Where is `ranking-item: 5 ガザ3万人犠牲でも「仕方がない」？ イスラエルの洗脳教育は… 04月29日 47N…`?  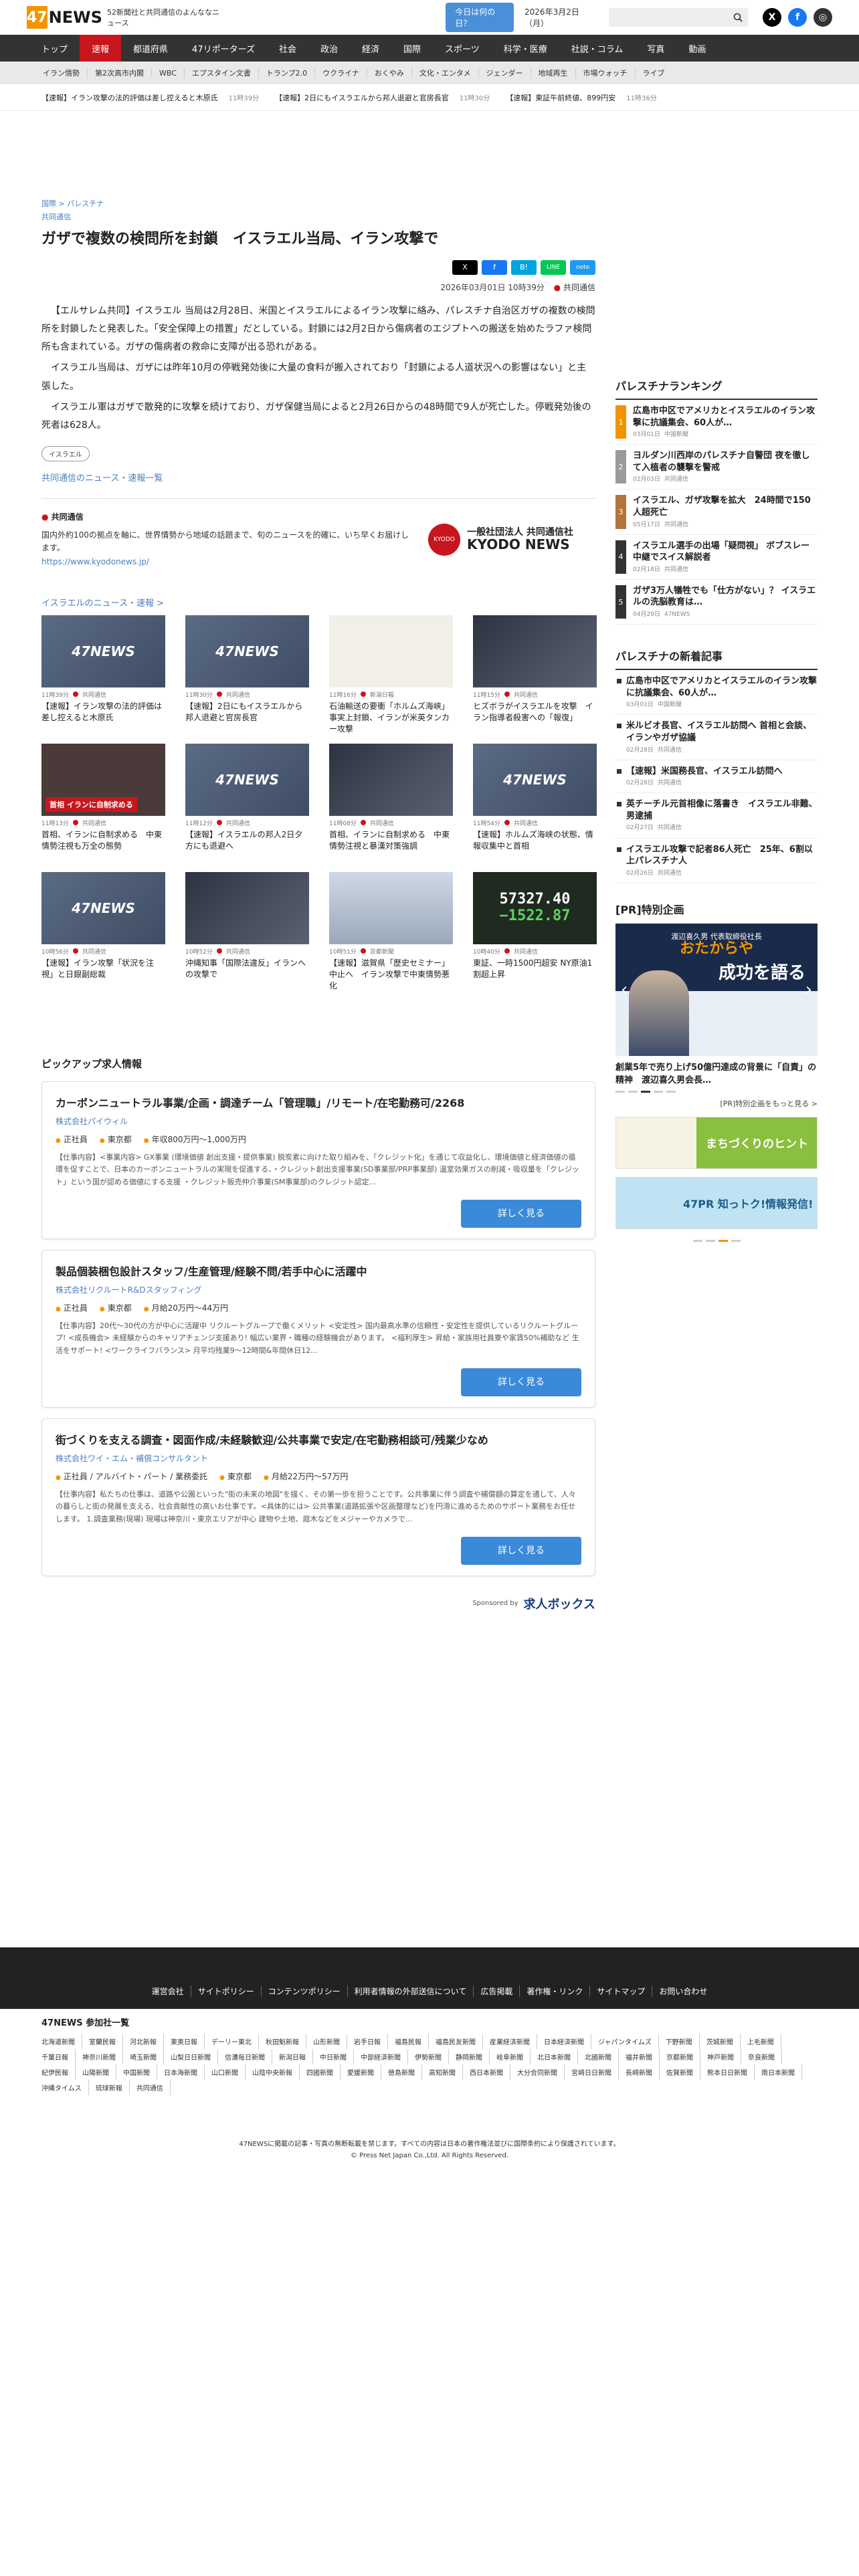 ranking-item: 5 ガザ3万人犠牲でも「仕方がない」？ イスラエルの洗脳教育は… 04月29日 47N… is located at coordinates (716, 602).